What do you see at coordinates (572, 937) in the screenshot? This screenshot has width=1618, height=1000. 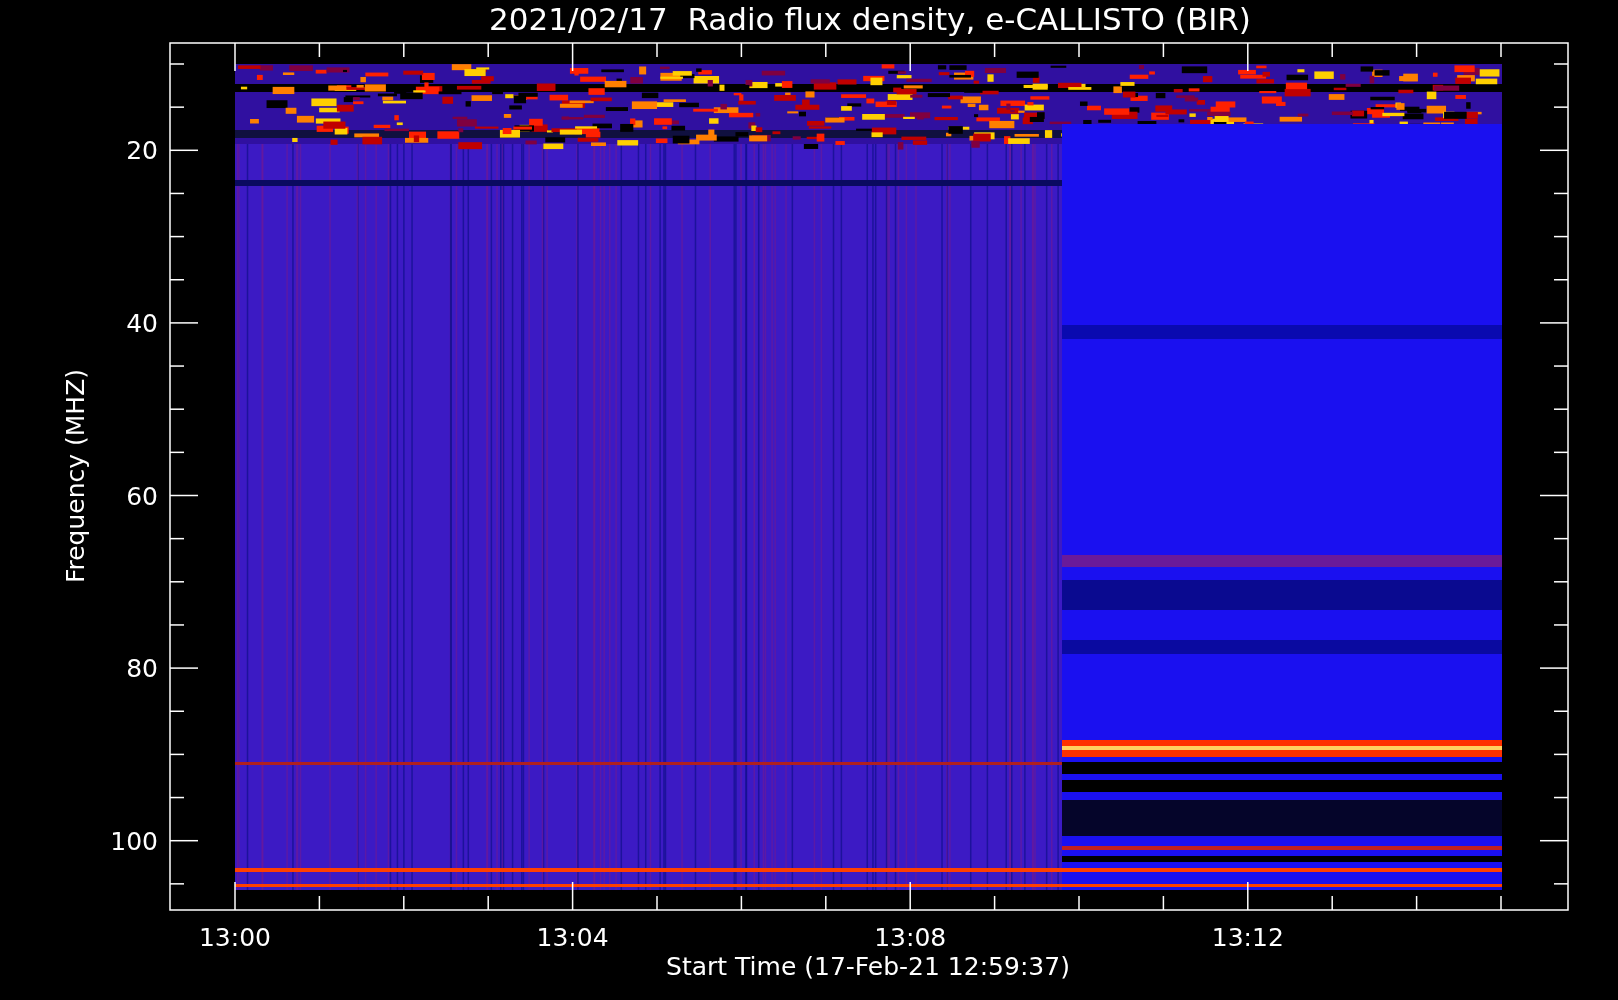 I see `x-tick-label: 13:04` at bounding box center [572, 937].